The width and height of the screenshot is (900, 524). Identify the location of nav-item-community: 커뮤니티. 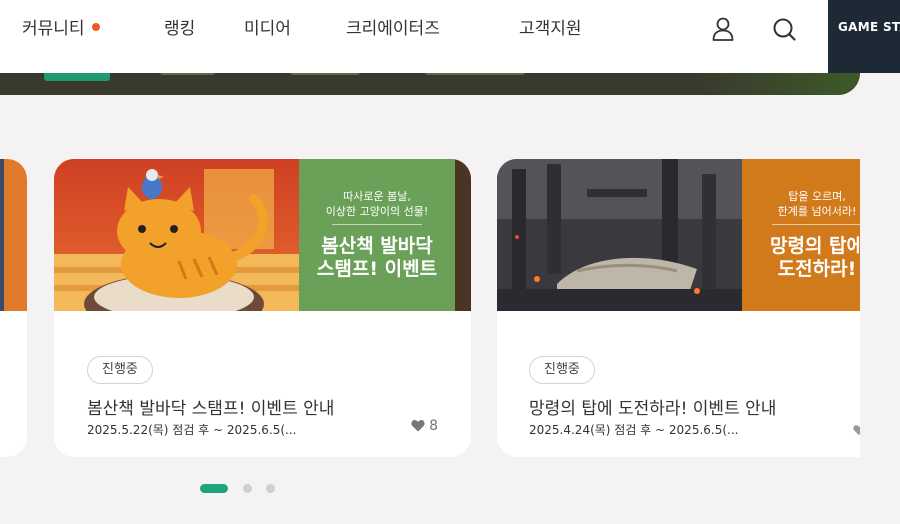
(61, 29).